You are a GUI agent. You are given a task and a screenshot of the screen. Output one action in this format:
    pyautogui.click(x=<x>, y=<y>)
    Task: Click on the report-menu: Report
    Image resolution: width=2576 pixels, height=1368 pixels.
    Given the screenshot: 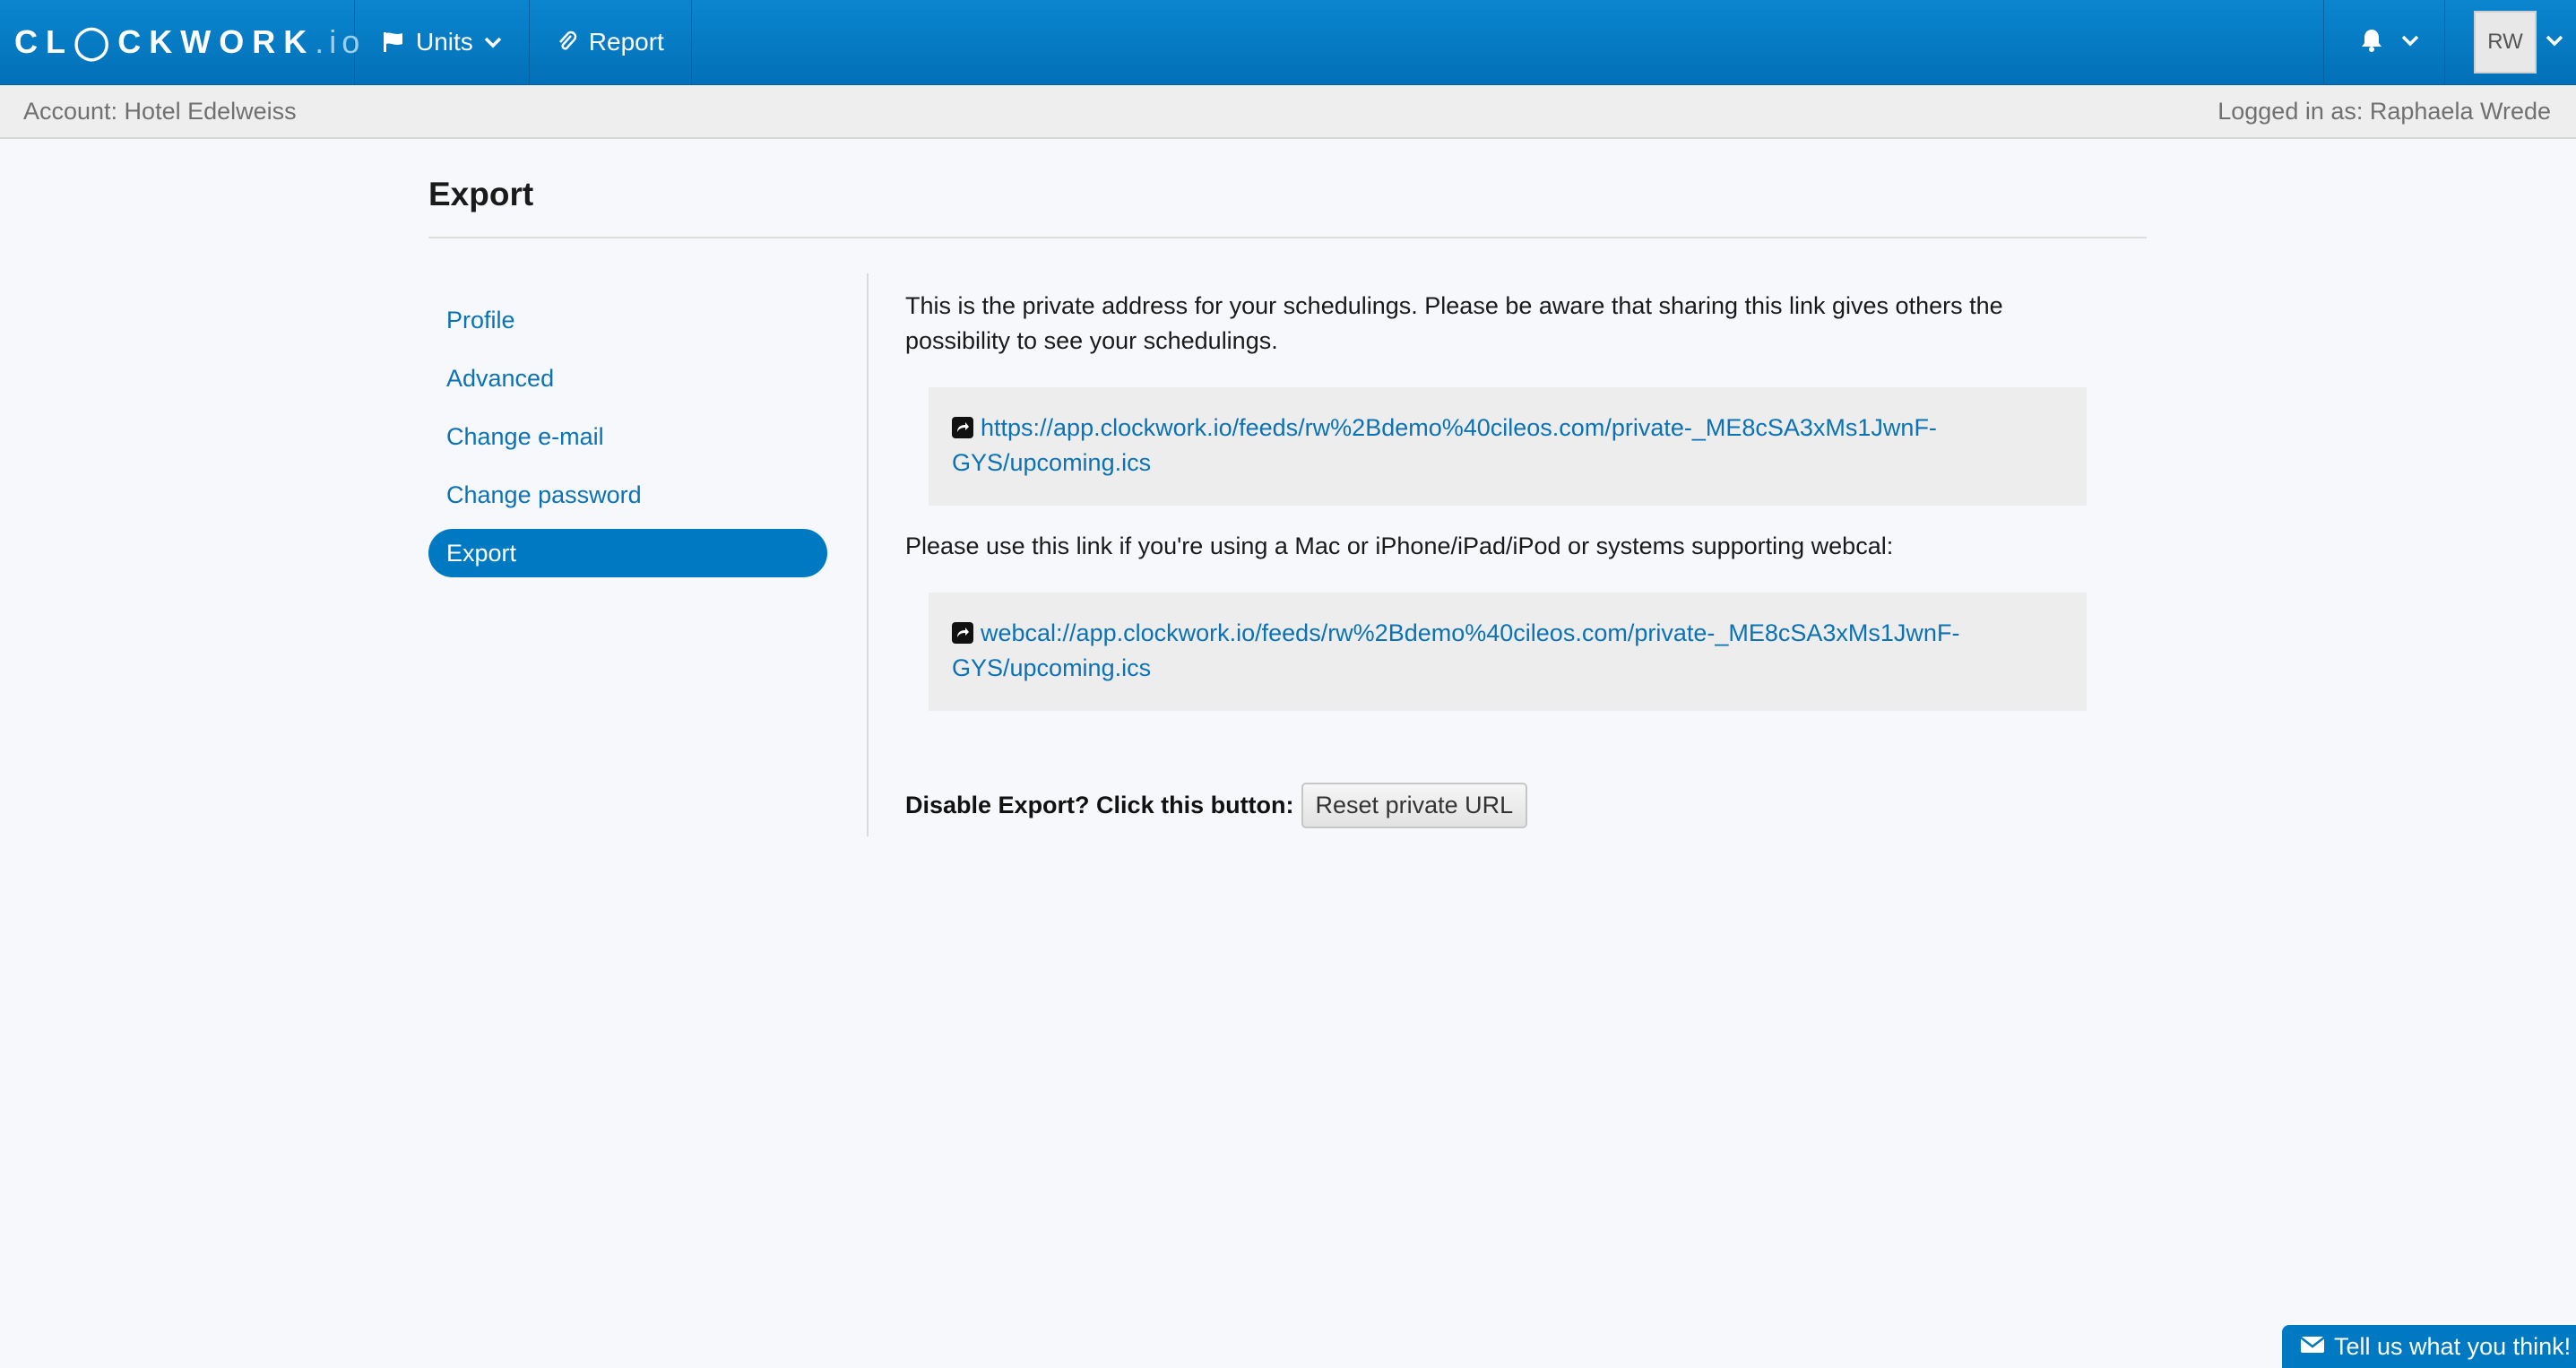 What is the action you would take?
    pyautogui.click(x=611, y=42)
    